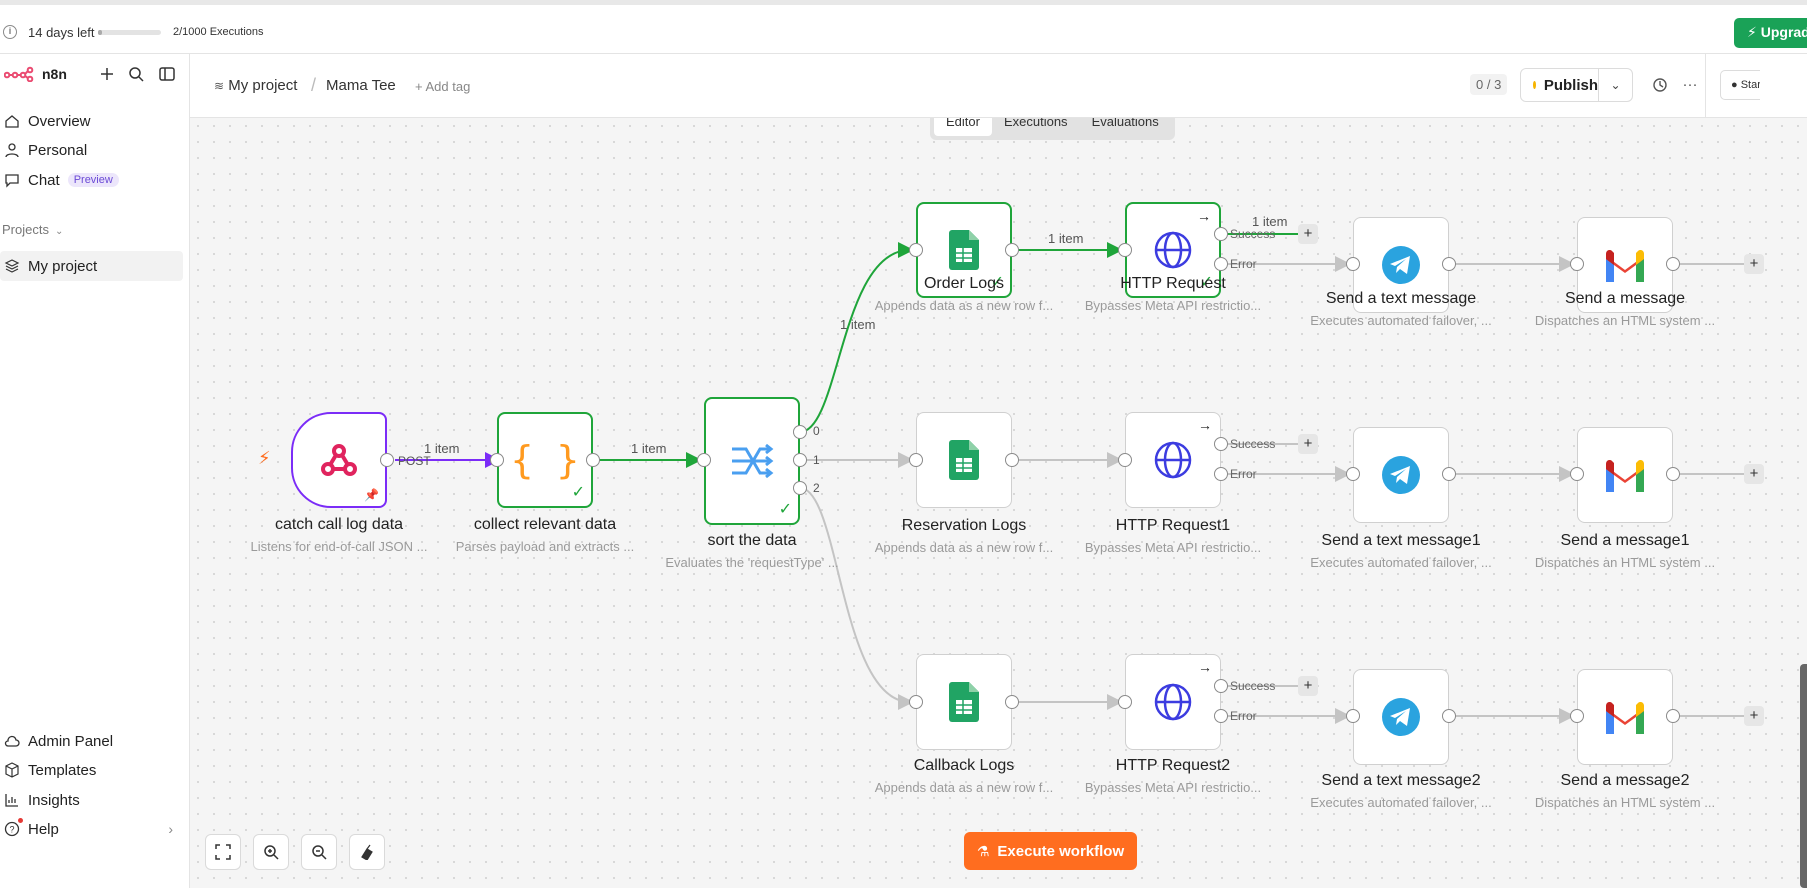  What do you see at coordinates (1625, 540) in the screenshot?
I see `node-title: Send a message1` at bounding box center [1625, 540].